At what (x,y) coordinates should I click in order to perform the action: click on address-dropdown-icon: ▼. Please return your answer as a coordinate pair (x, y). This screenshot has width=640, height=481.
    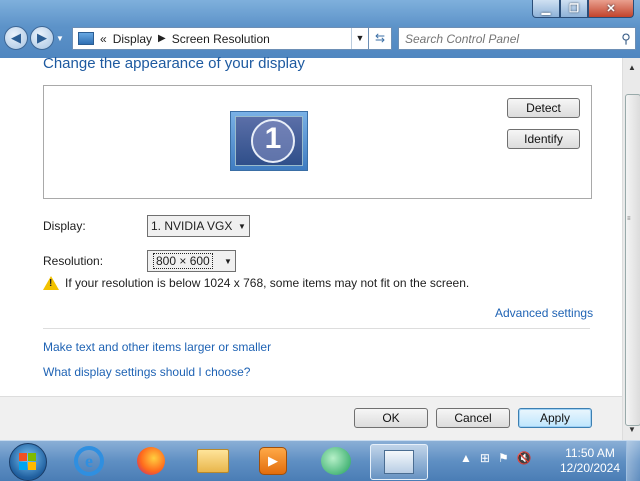
    Looking at the image, I should click on (359, 38).